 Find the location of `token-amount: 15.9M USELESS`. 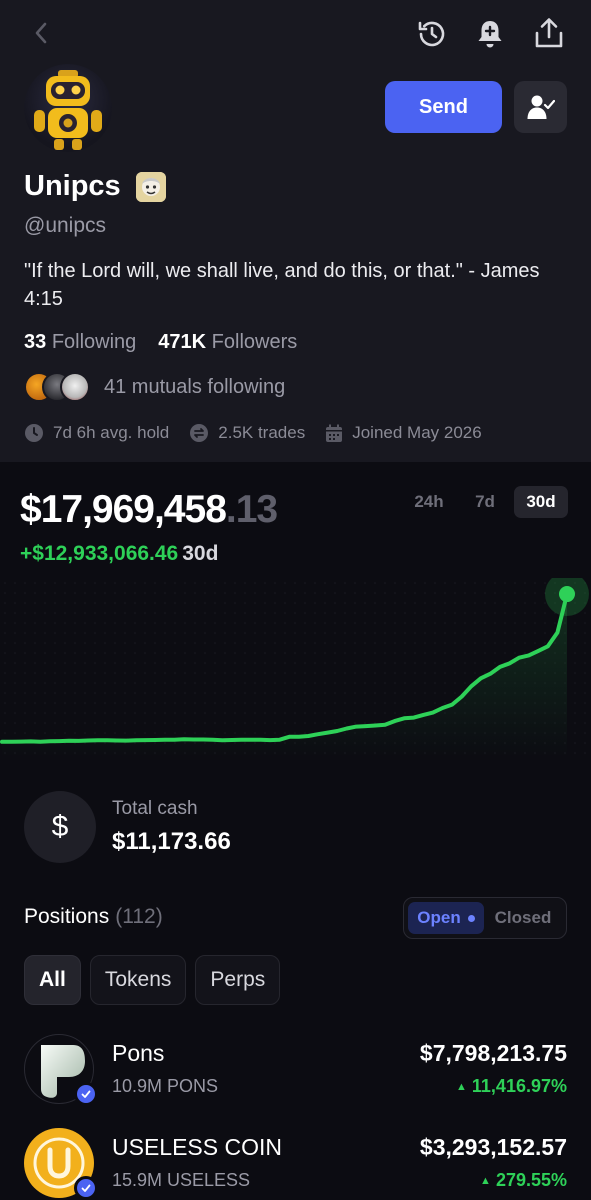

token-amount: 15.9M USELESS is located at coordinates (181, 1180).